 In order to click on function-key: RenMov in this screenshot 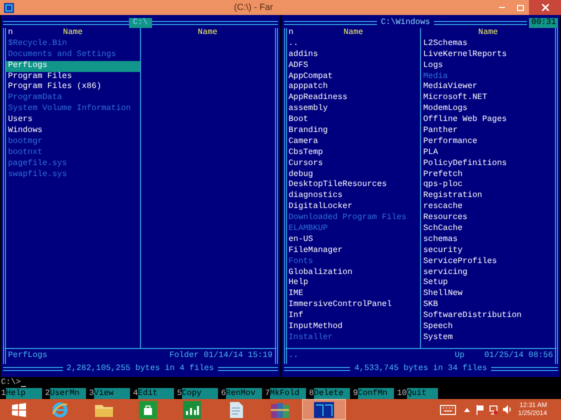, I will do `click(244, 393)`.